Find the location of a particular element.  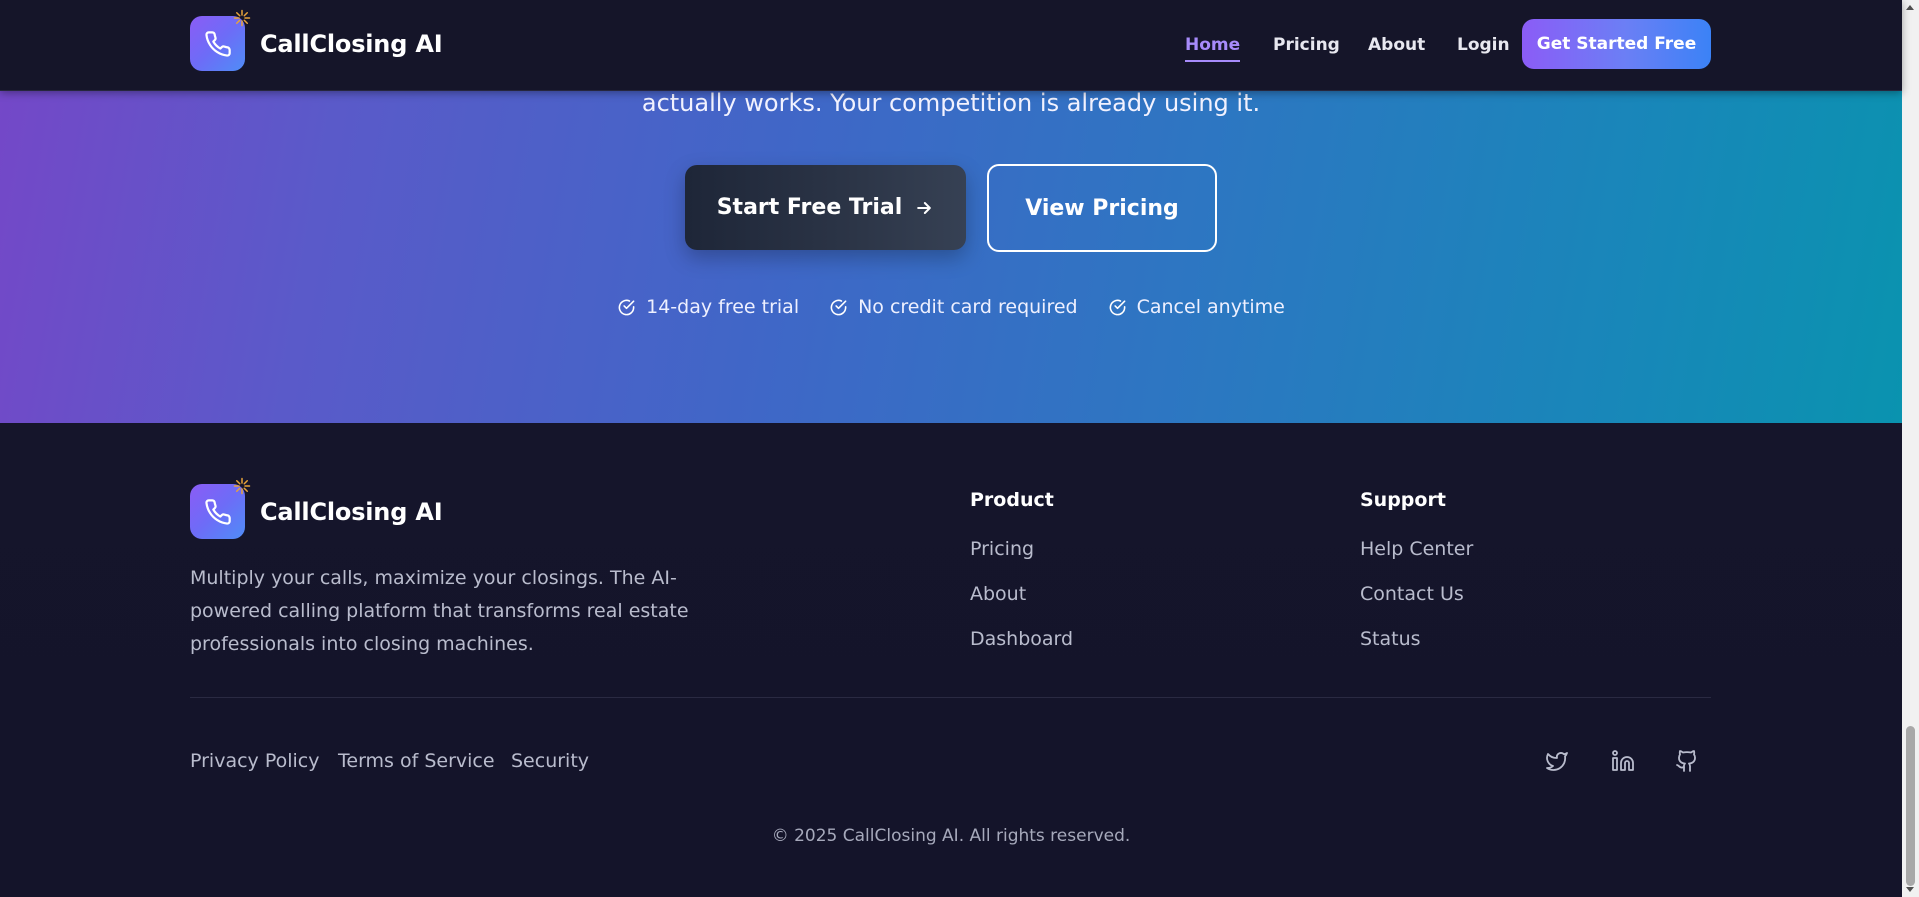

start-free-trial-button: Start Free Trial is located at coordinates (825, 207).